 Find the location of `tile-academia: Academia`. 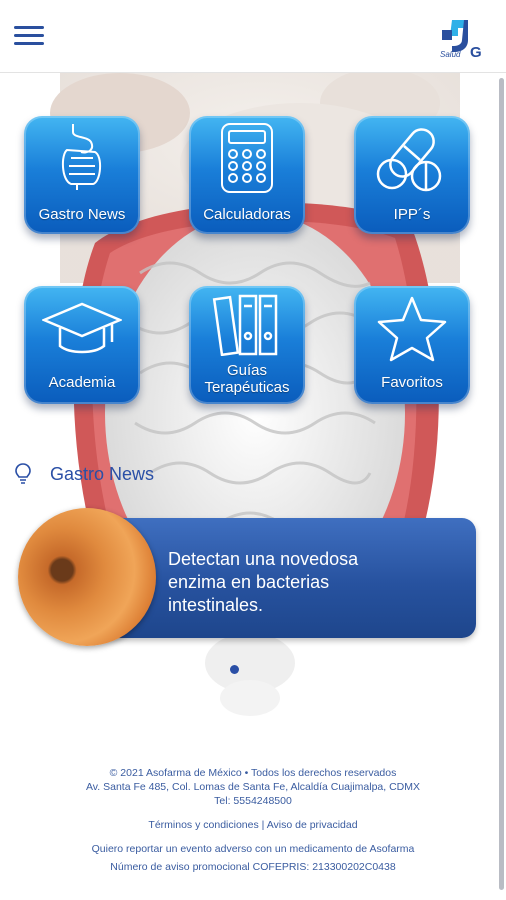

tile-academia: Academia is located at coordinates (82, 345).